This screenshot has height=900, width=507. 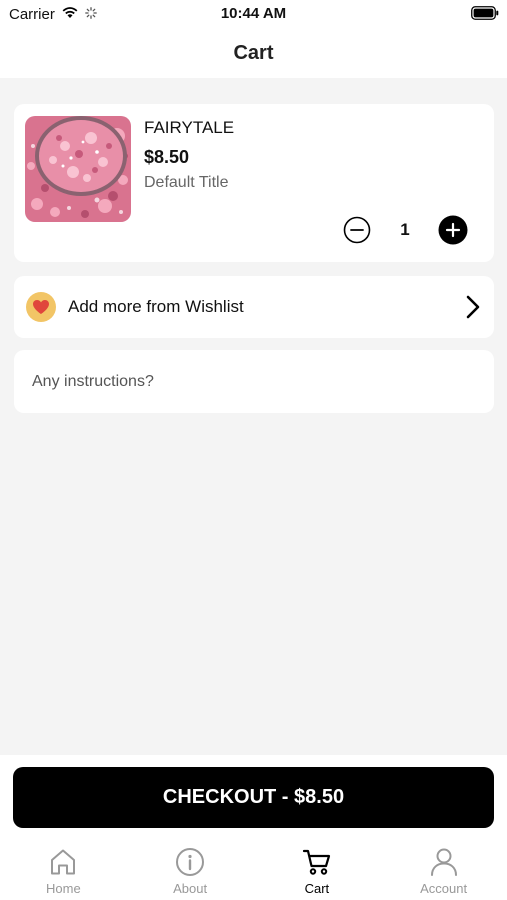 I want to click on nav-bar: Cart, so click(x=253, y=53).